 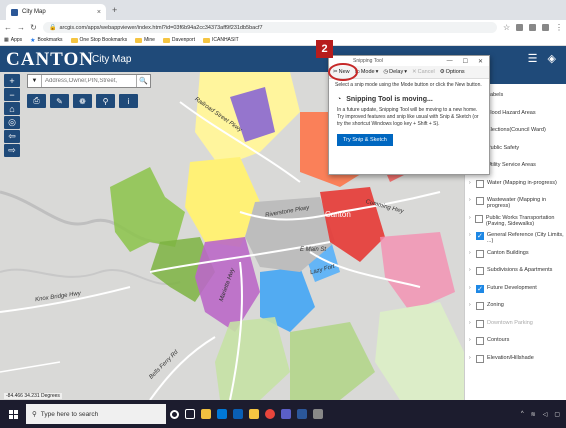 I want to click on minimize-icon: —, so click(x=450, y=61).